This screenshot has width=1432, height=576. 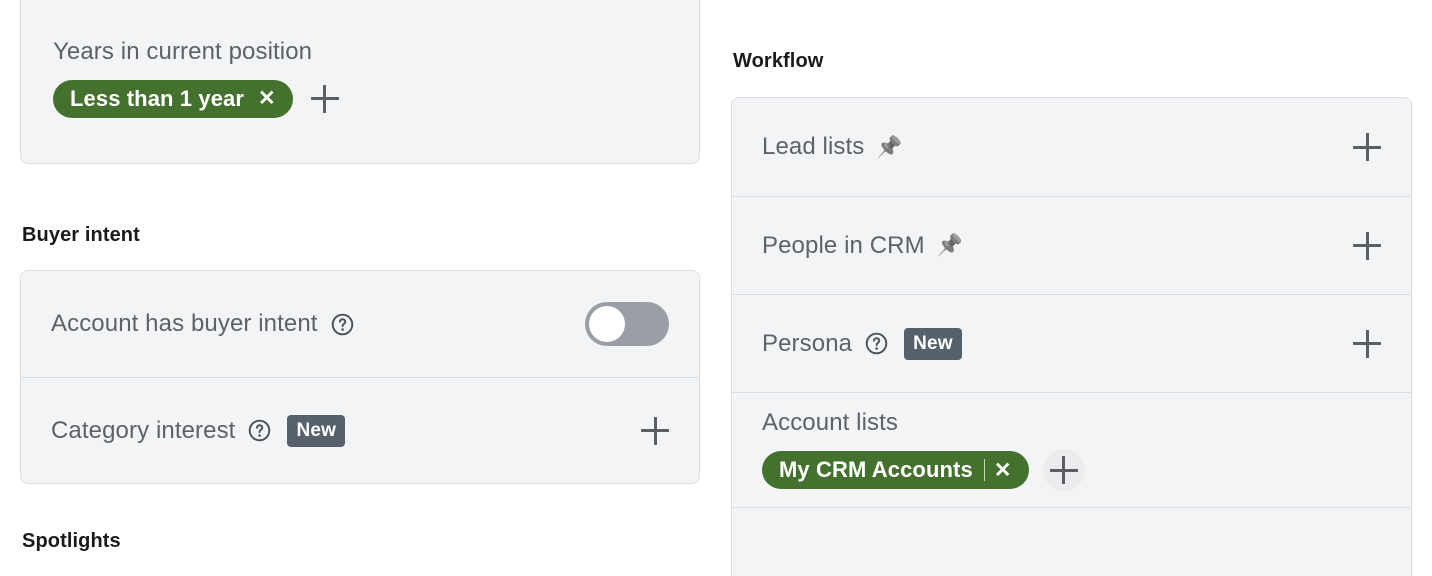 I want to click on filter-chip-my-crm-accounts: My CRM Accounts ✕, so click(x=895, y=470).